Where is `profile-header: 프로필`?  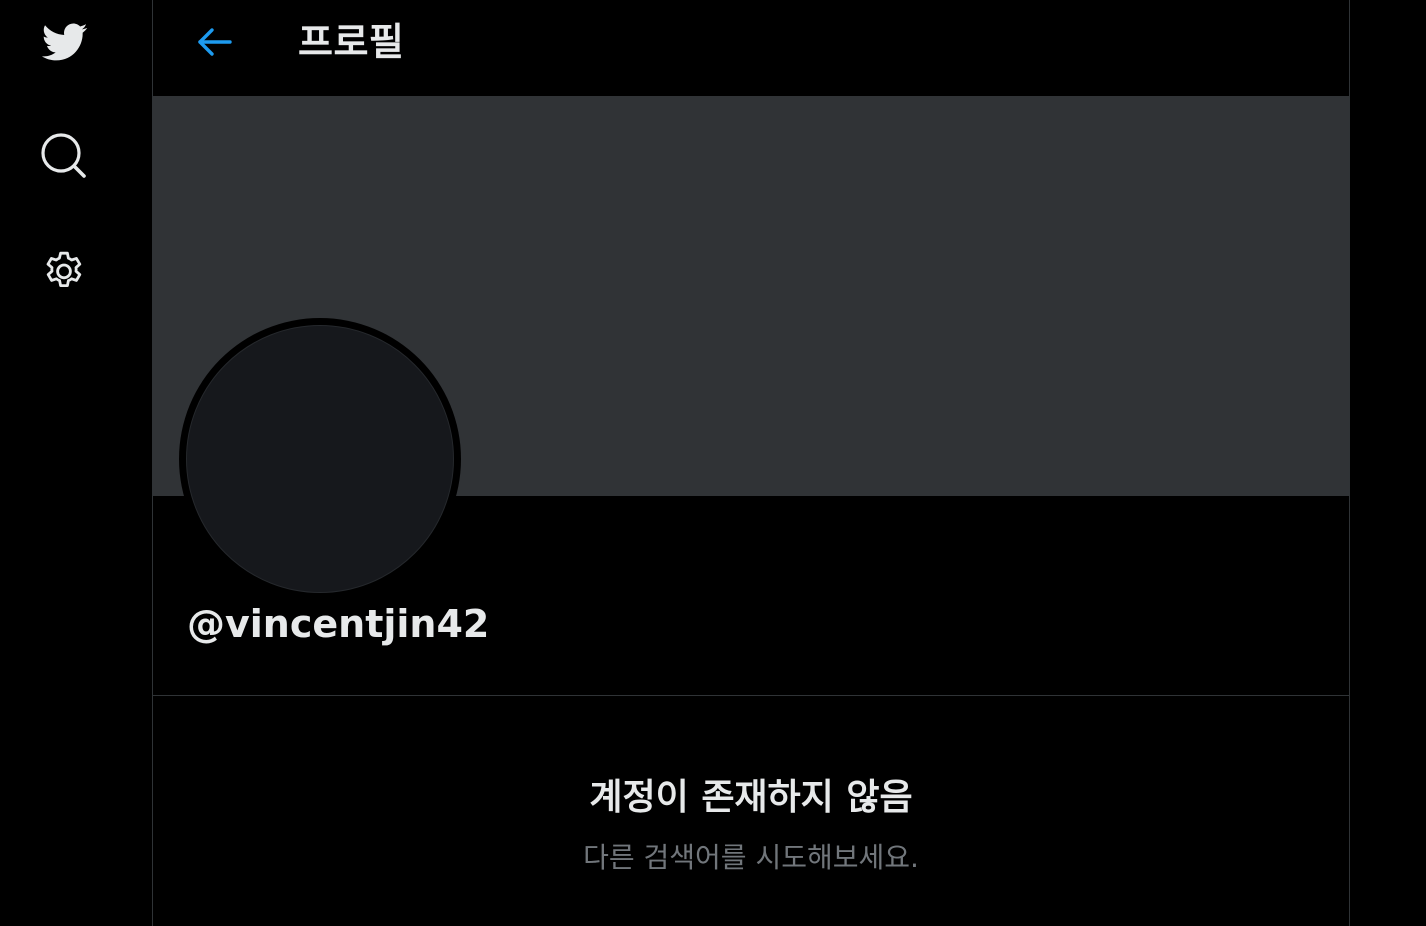
profile-header: 프로필 is located at coordinates (751, 48).